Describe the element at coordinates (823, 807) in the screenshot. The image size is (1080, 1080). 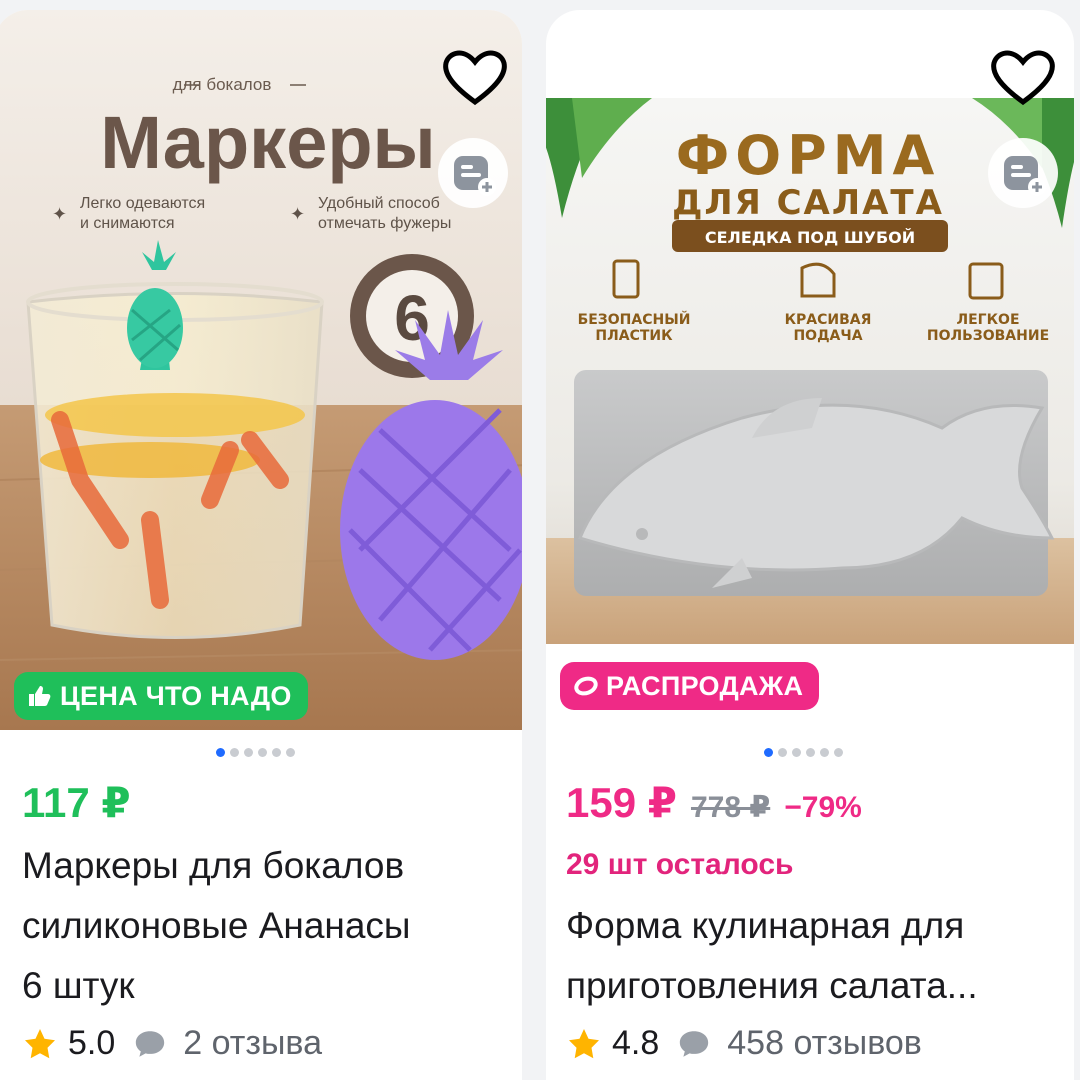
I see `discount: −79%` at that location.